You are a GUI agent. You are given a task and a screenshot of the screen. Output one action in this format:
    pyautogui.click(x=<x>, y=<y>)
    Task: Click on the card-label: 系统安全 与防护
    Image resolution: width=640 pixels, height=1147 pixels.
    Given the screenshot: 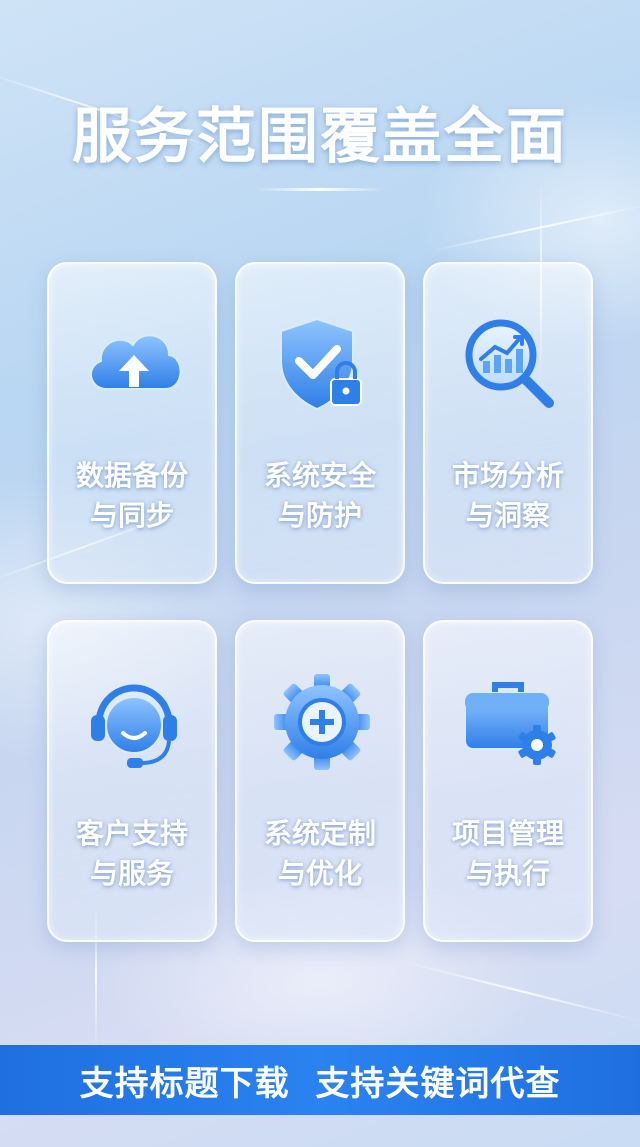 What is the action you would take?
    pyautogui.click(x=320, y=496)
    